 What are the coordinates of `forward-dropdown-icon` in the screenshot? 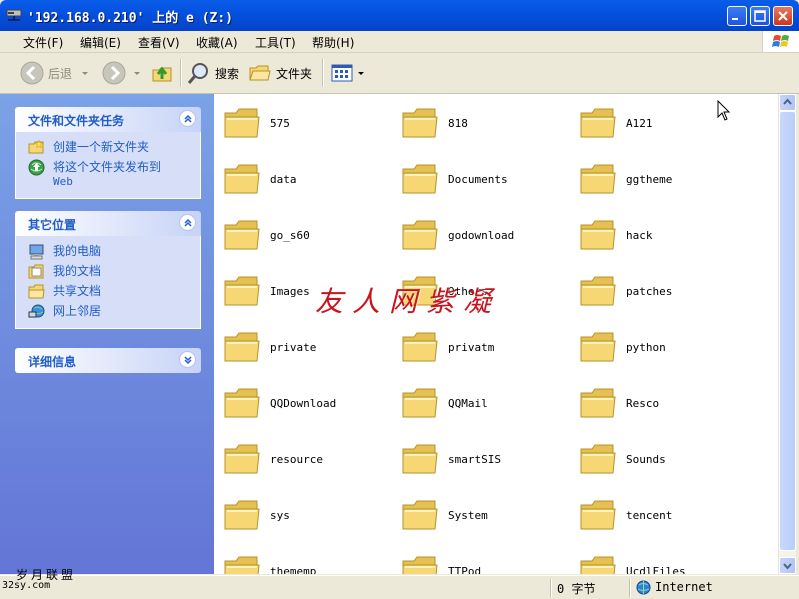 It's located at (137, 73).